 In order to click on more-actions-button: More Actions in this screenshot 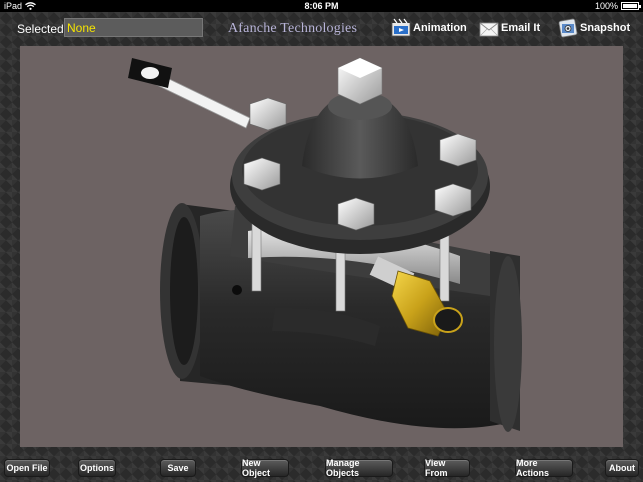, I will do `click(544, 468)`.